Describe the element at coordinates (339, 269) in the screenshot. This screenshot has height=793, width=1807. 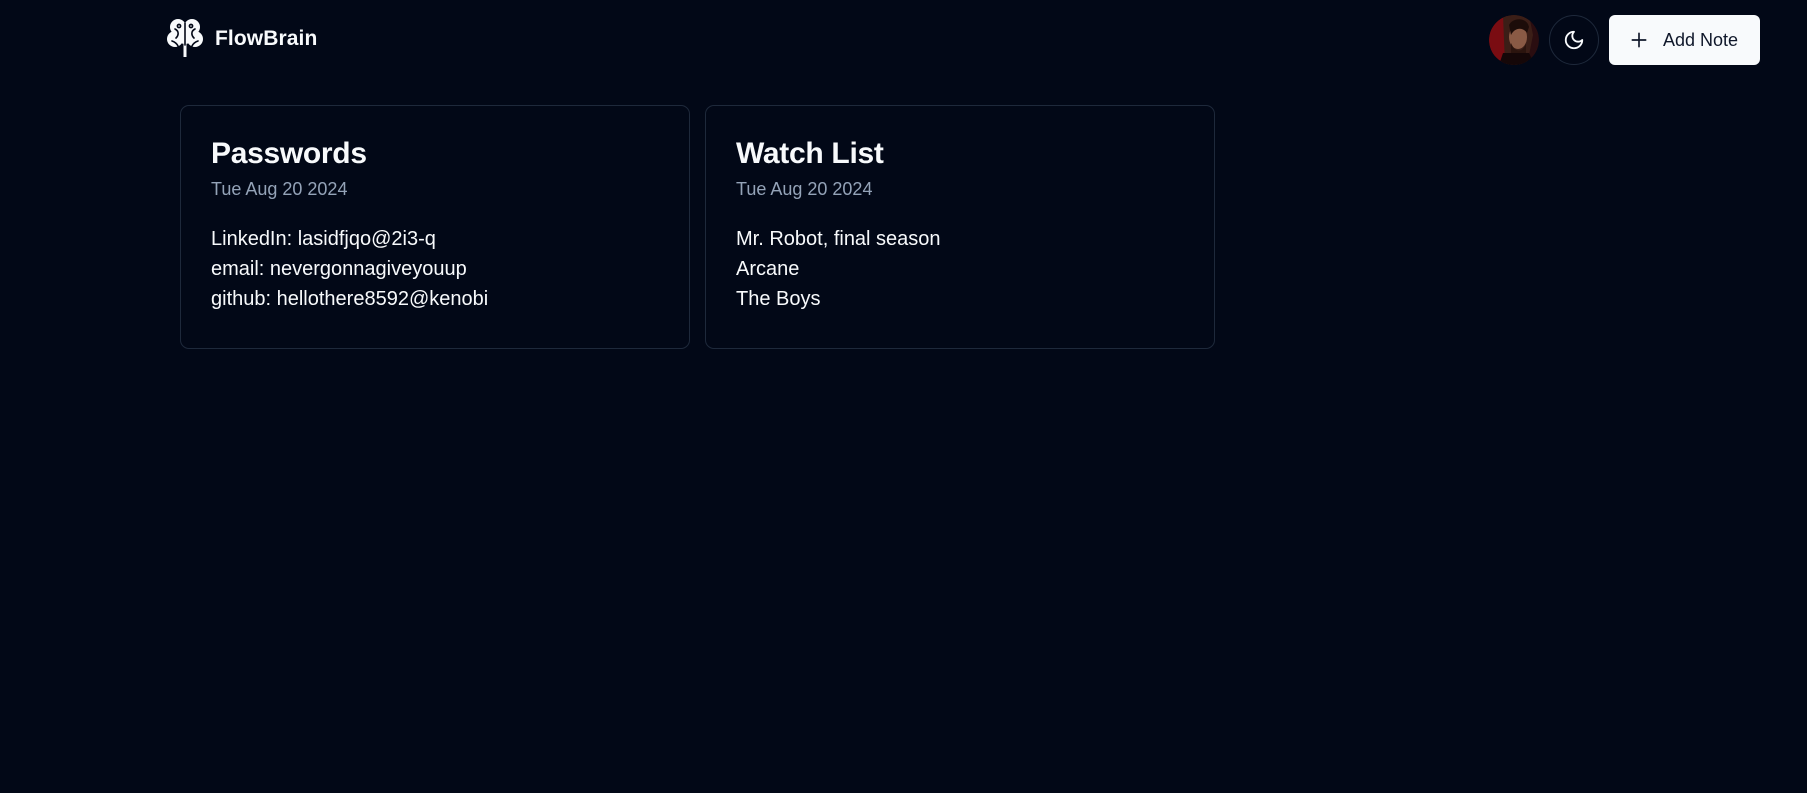
I see `note-line: email: nevergonnagiveyouup` at that location.